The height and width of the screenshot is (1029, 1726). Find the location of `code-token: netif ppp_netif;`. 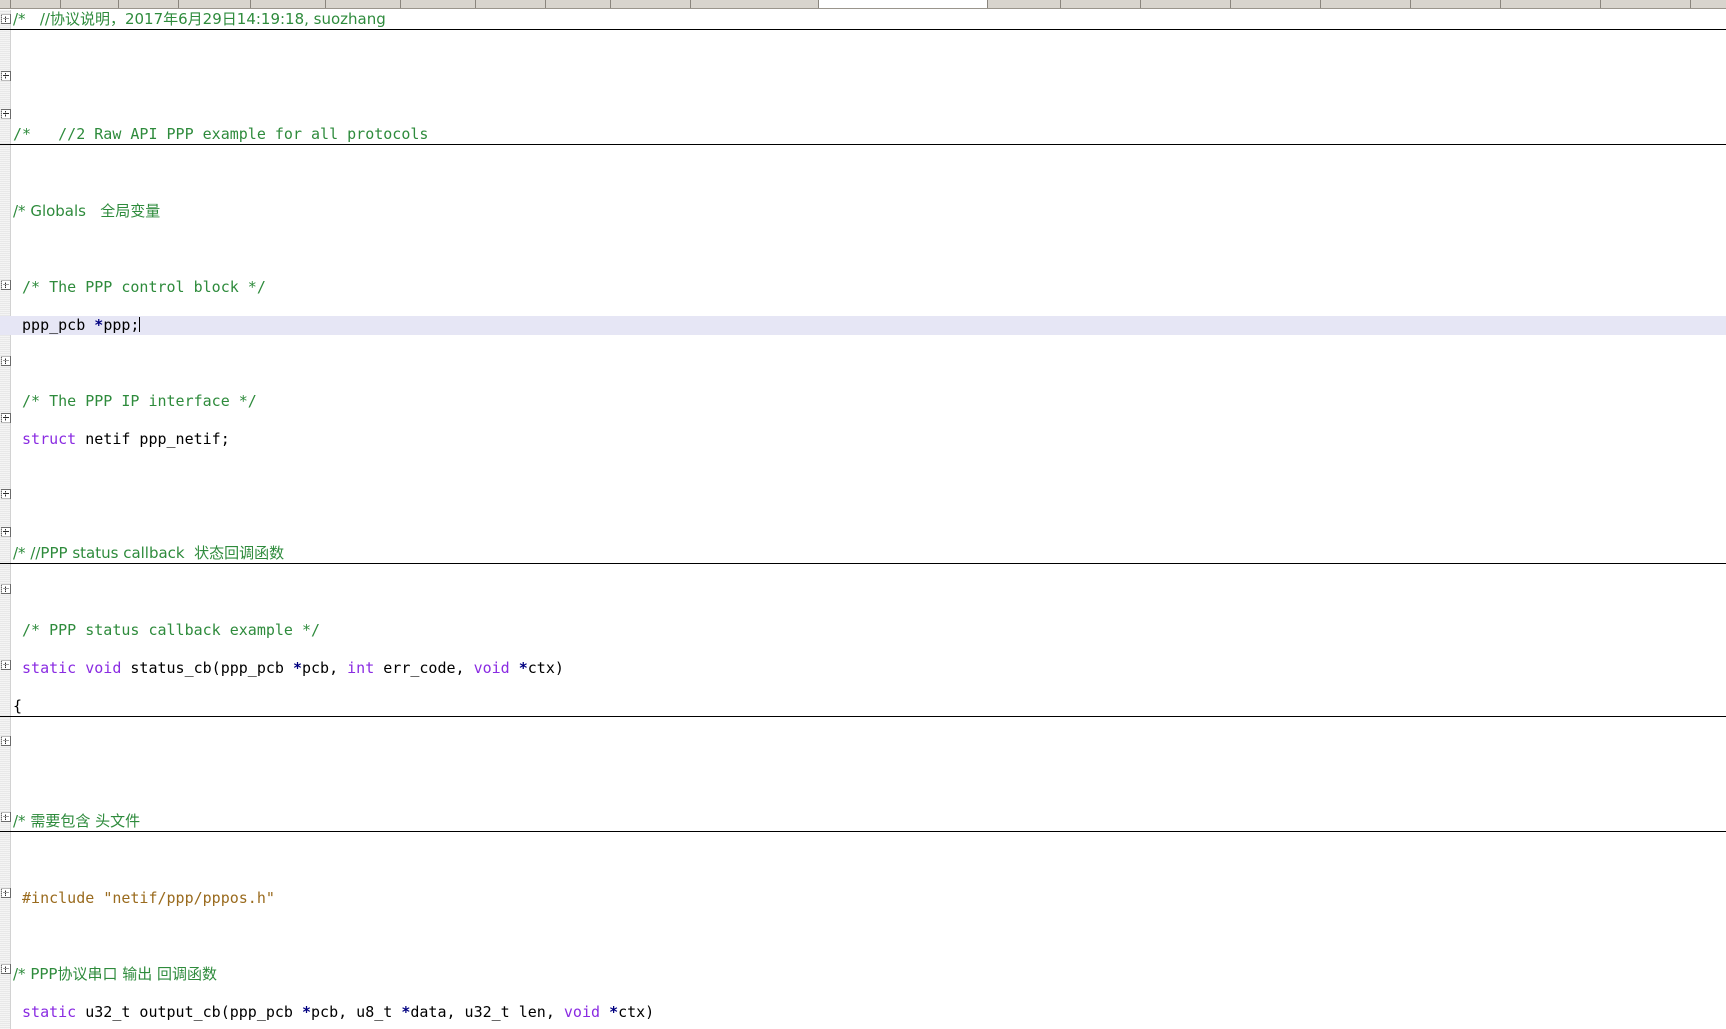

code-token: netif ppp_netif; is located at coordinates (153, 439).